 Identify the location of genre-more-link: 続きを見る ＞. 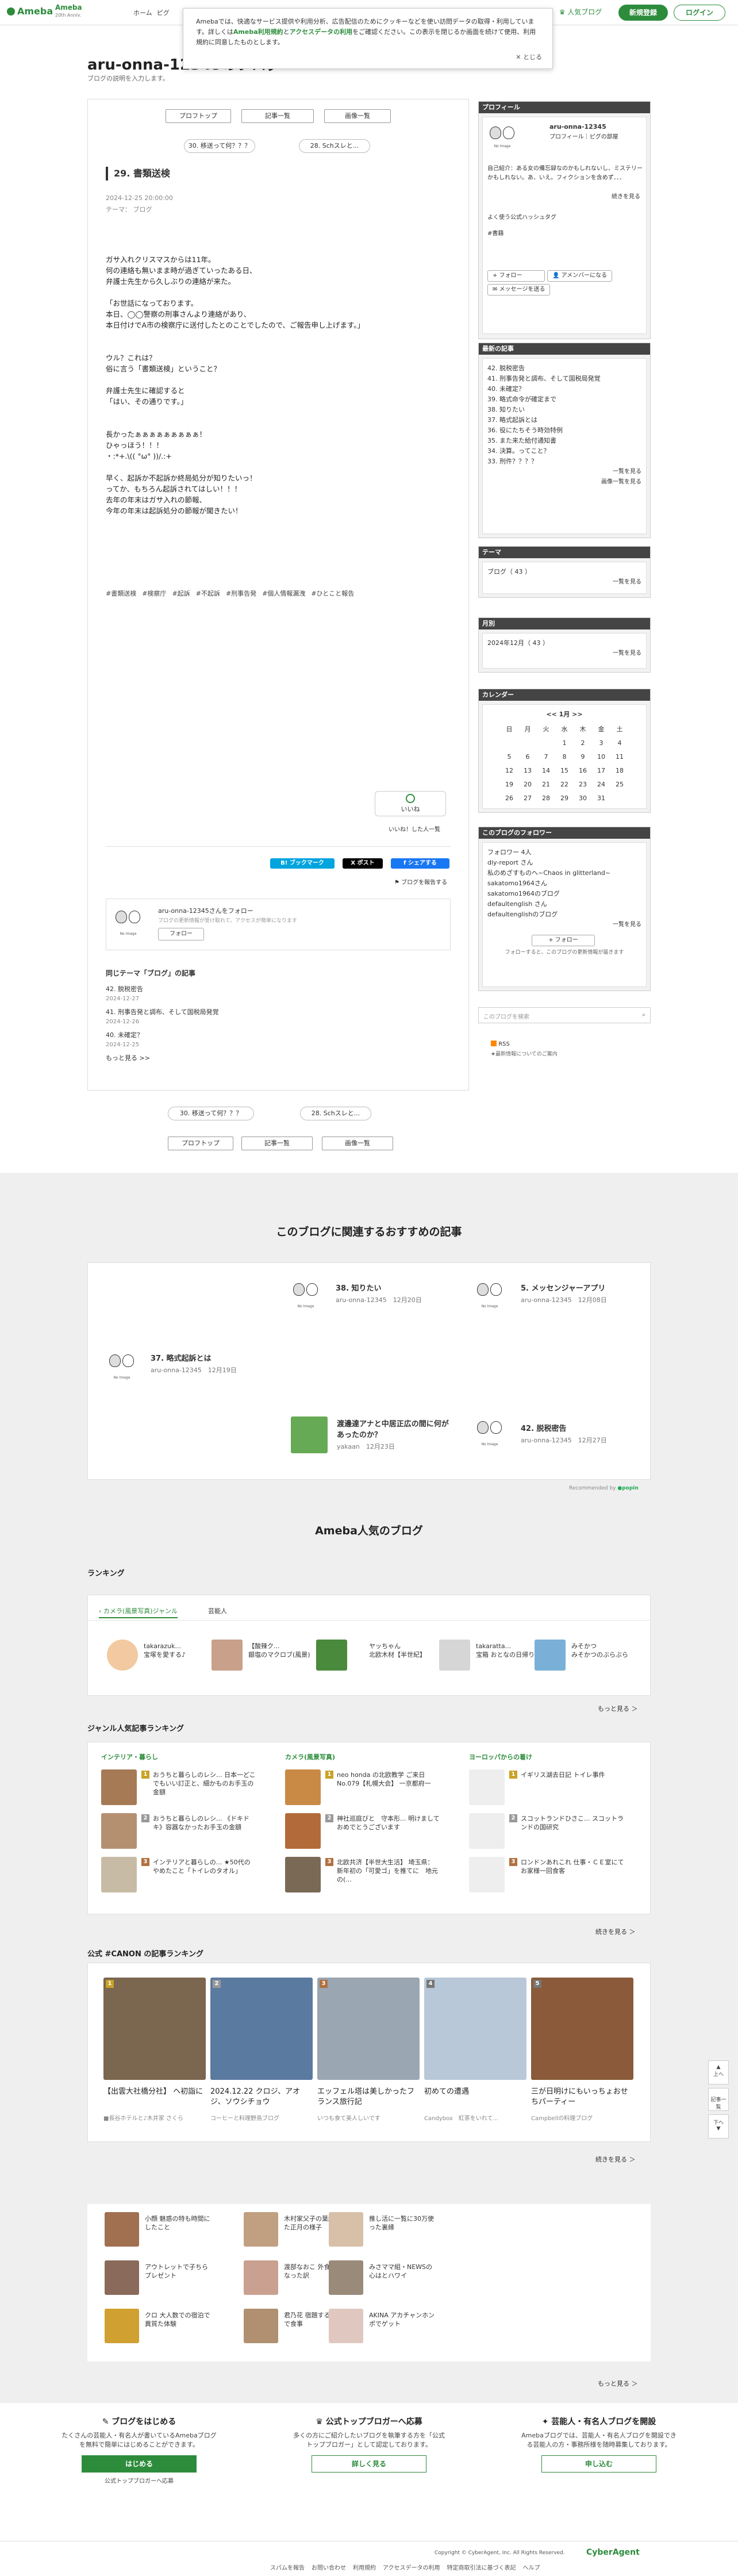
(615, 1932).